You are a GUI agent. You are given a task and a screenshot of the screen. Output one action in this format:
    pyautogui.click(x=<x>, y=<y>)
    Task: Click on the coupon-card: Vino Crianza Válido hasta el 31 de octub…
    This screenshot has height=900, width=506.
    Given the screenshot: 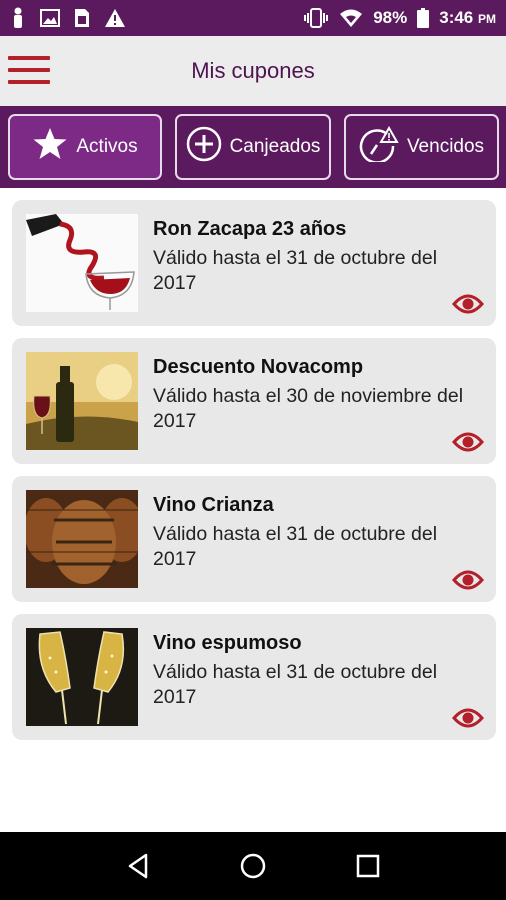 What is the action you would take?
    pyautogui.click(x=254, y=539)
    